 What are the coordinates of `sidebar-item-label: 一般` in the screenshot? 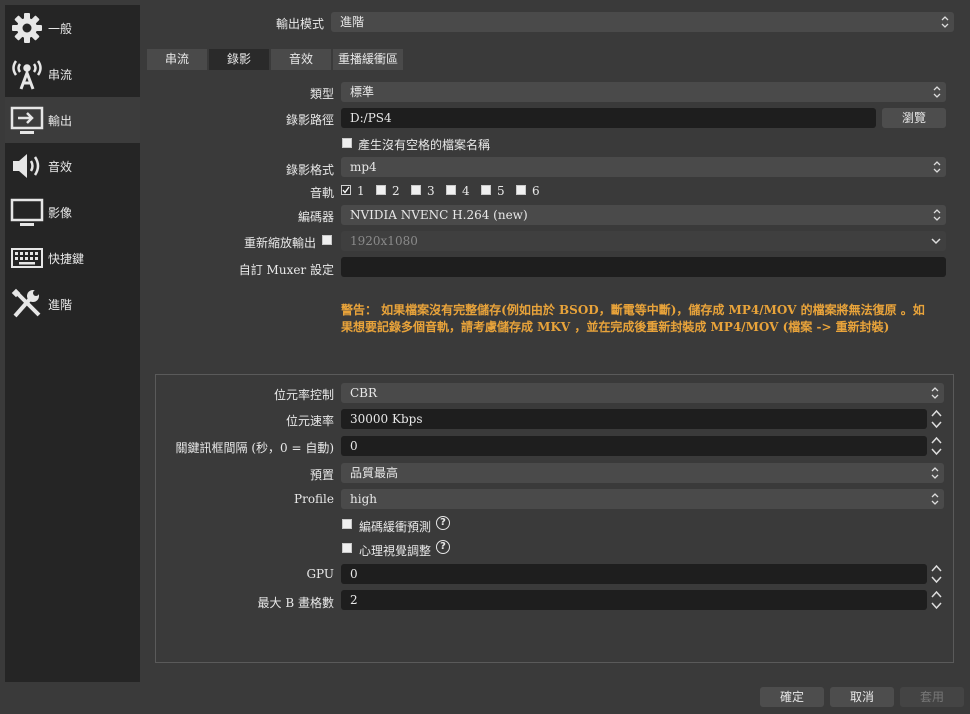 It's located at (60, 28).